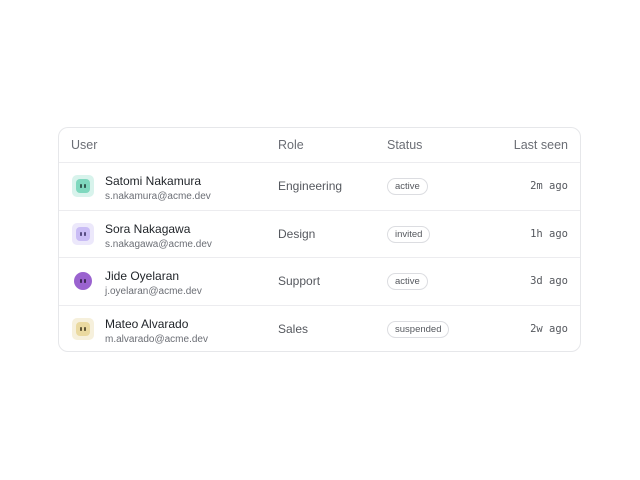  What do you see at coordinates (418, 329) in the screenshot?
I see `status-badge: suspended` at bounding box center [418, 329].